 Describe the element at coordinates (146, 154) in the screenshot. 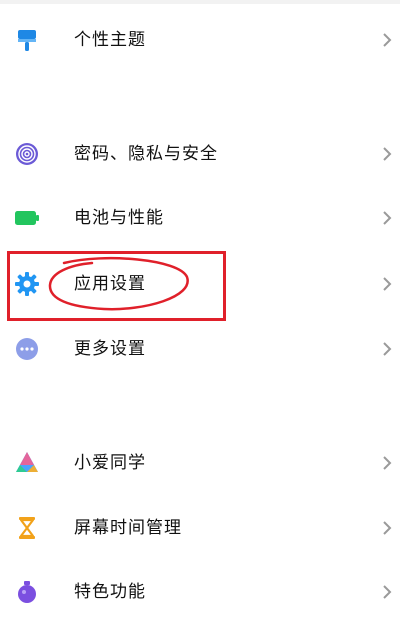

I see `settings-item-label: 密码、隐私与安全` at that location.